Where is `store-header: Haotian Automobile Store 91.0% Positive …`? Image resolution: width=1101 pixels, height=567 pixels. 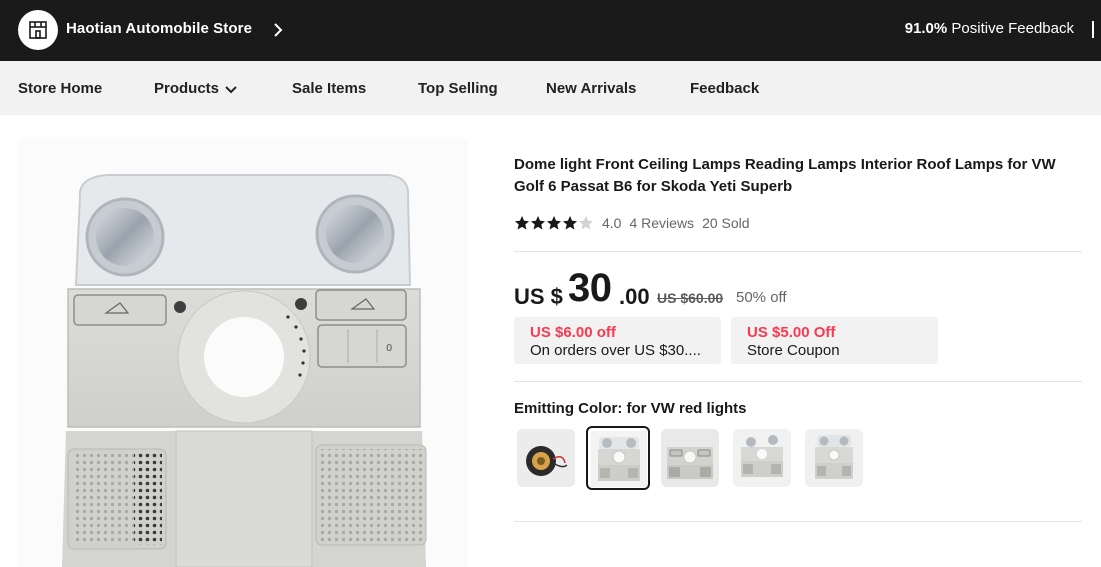
store-header: Haotian Automobile Store 91.0% Positive … is located at coordinates (550, 30).